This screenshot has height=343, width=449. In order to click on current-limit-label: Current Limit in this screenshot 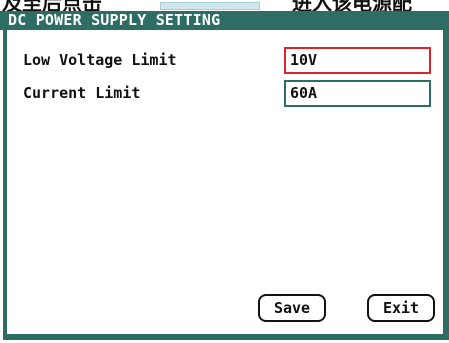, I will do `click(82, 93)`.